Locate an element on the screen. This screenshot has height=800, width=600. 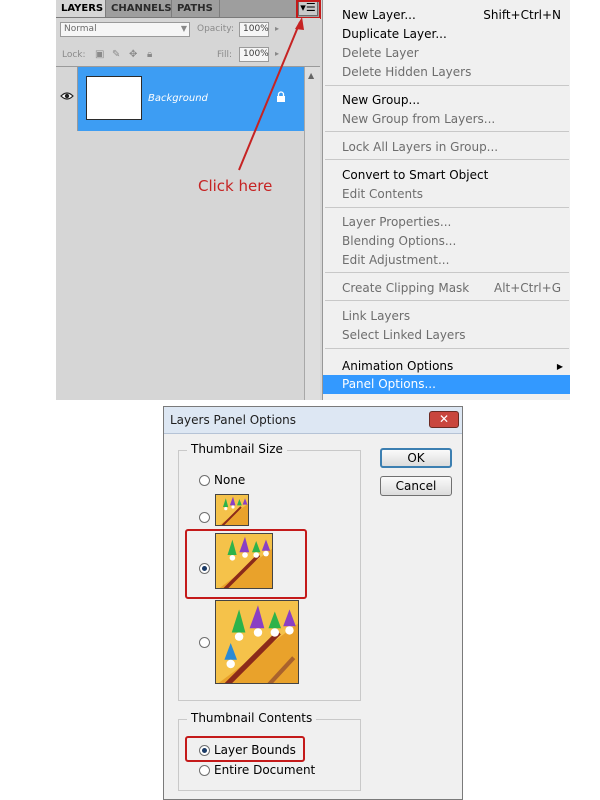
ok-button: OK is located at coordinates (416, 458).